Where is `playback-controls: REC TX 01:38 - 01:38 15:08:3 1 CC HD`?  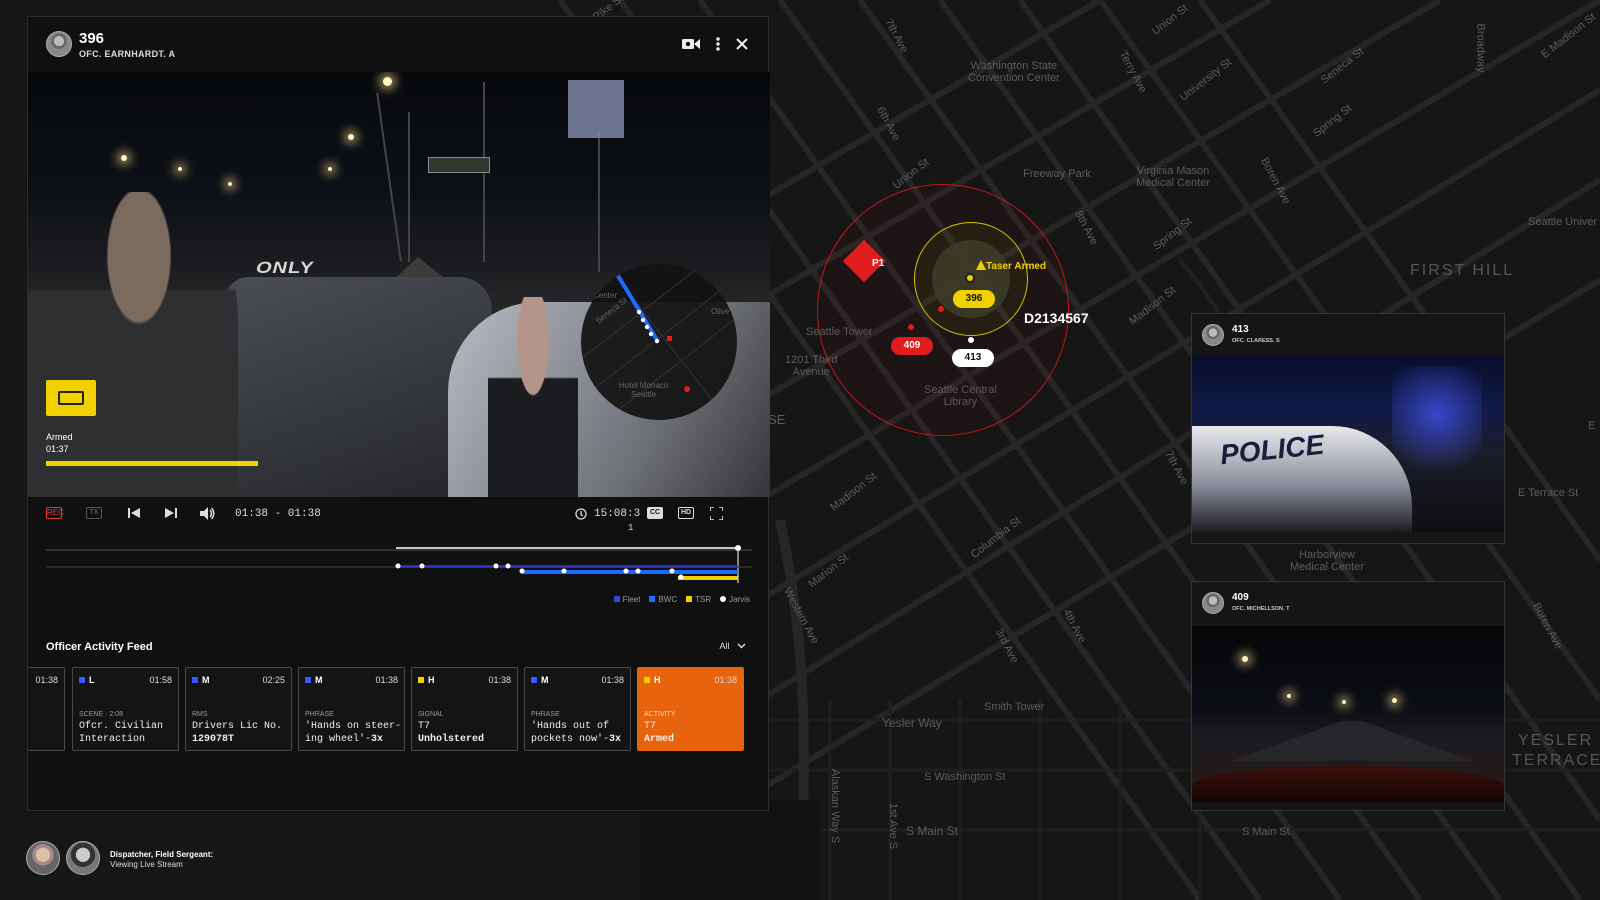 playback-controls: REC TX 01:38 - 01:38 15:08:3 1 CC HD is located at coordinates (398, 515).